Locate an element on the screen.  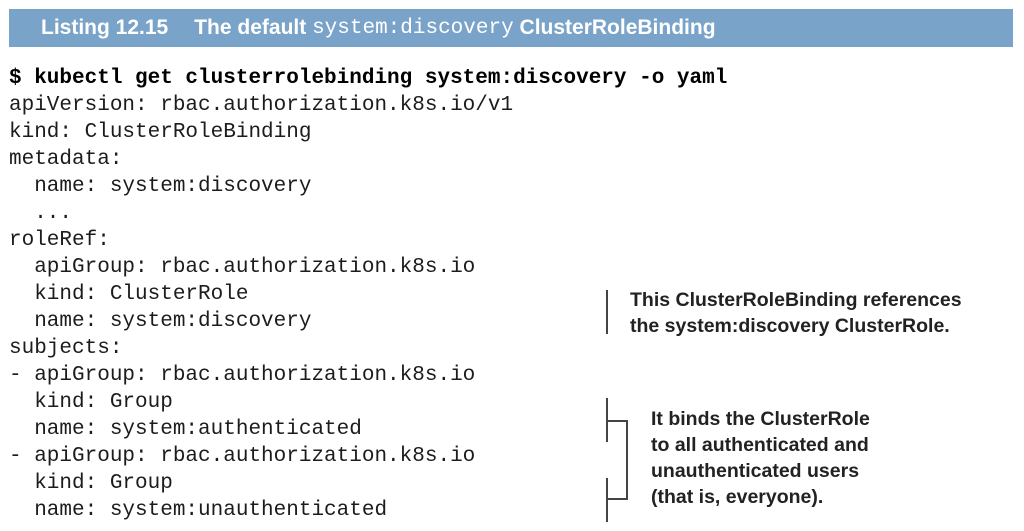
role-ref-annotation-line: This ClusterRoleBinding references is located at coordinates (796, 300).